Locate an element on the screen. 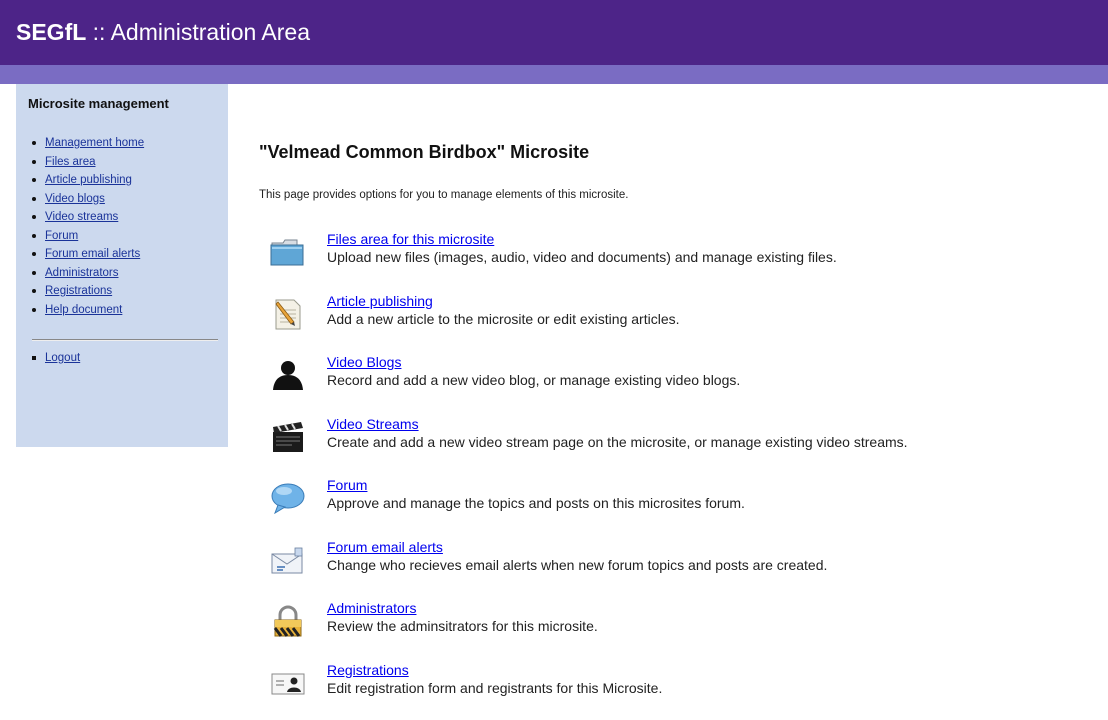  article-edit-icon is located at coordinates (288, 314).